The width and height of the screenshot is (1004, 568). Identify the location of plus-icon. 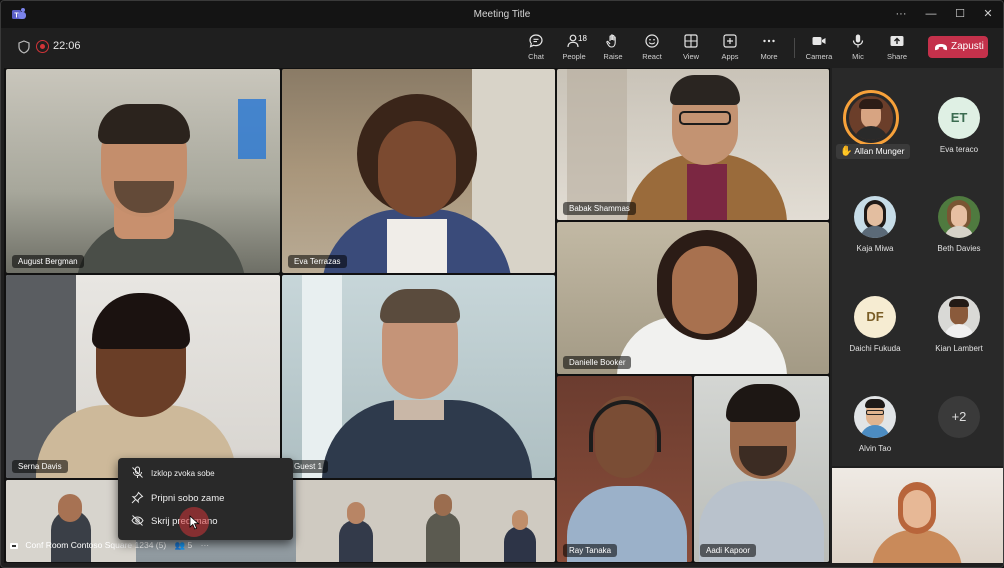
(730, 41).